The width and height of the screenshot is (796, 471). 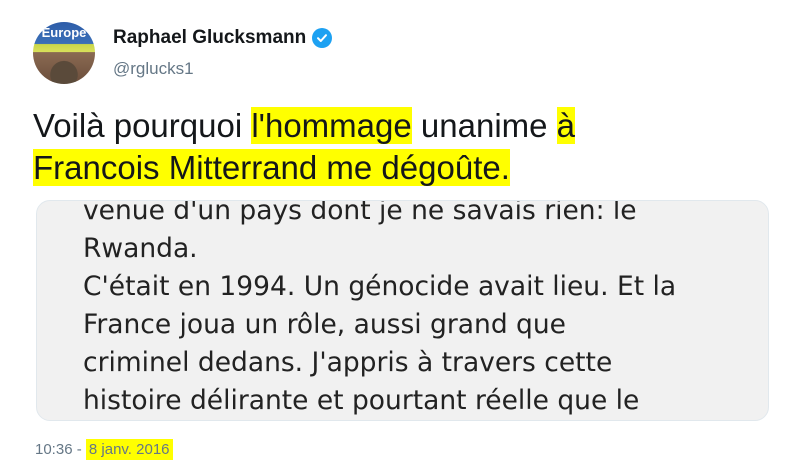 What do you see at coordinates (322, 38) in the screenshot?
I see `verified-badge-icon` at bounding box center [322, 38].